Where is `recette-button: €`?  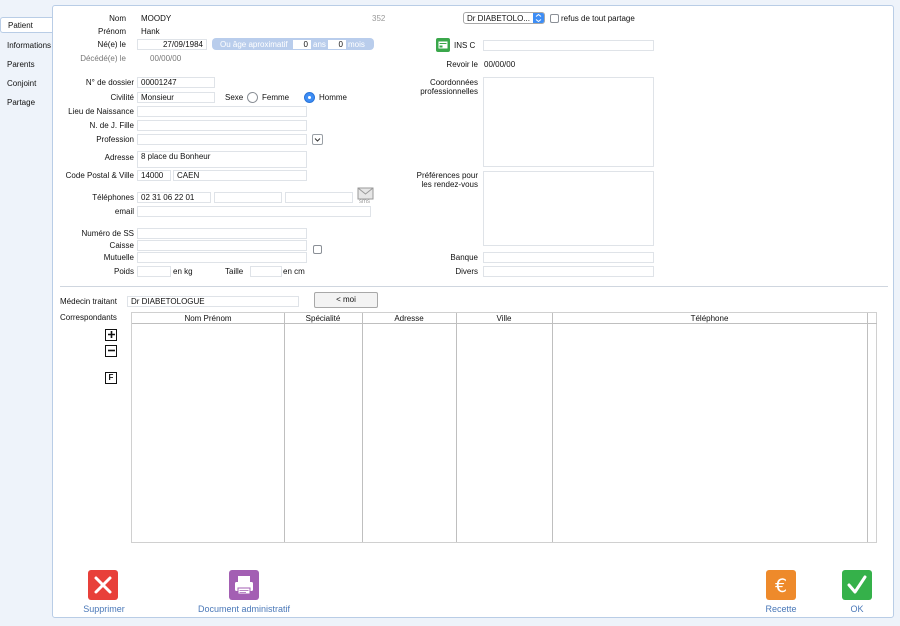 recette-button: € is located at coordinates (781, 585).